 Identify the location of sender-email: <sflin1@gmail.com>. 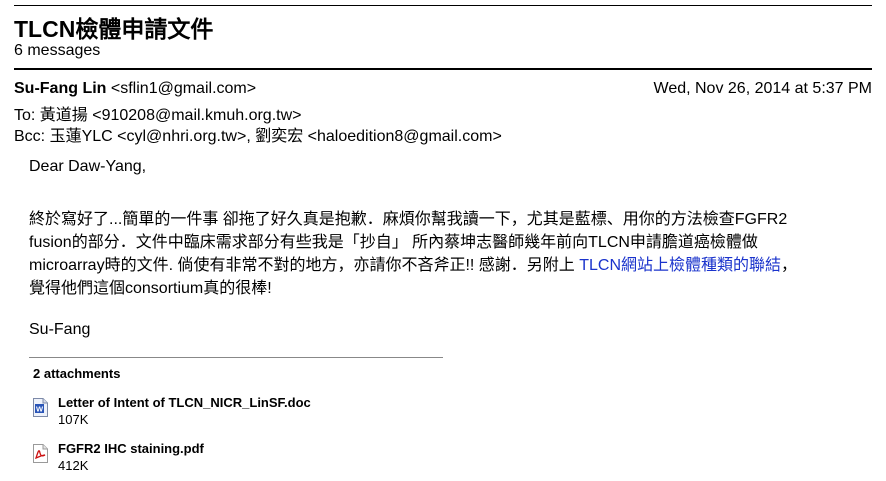
(183, 88).